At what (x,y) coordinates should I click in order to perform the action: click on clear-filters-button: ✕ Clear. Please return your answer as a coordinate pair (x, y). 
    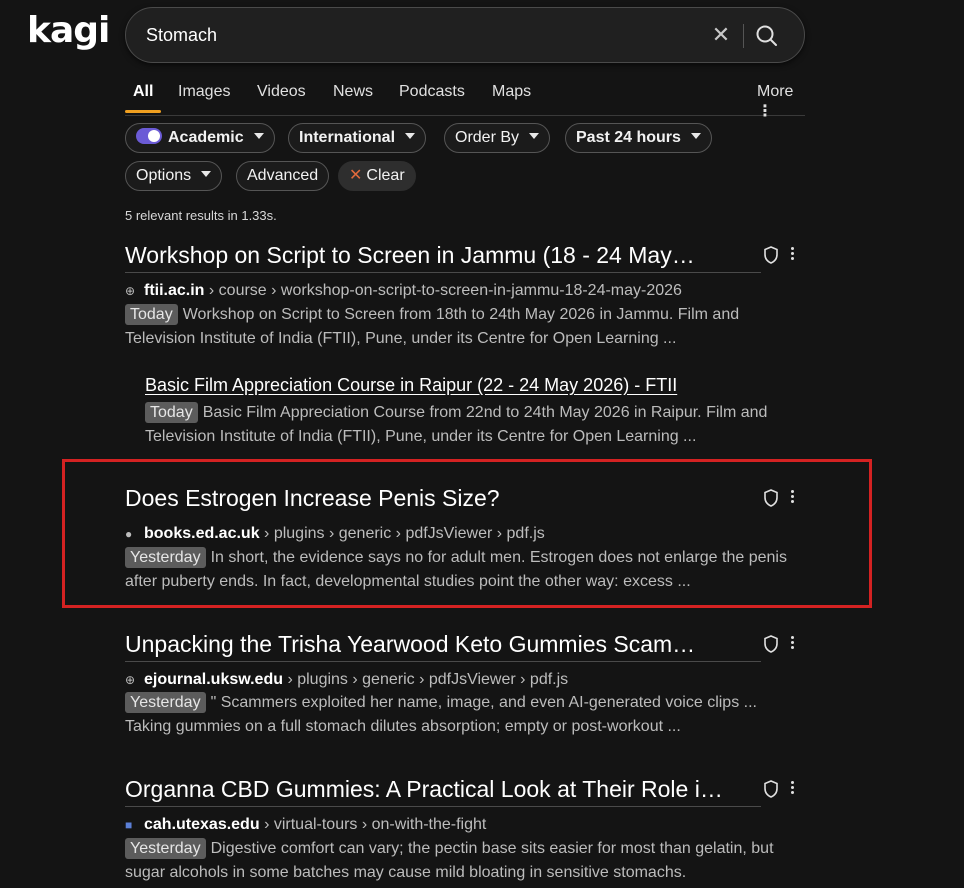
    Looking at the image, I should click on (377, 176).